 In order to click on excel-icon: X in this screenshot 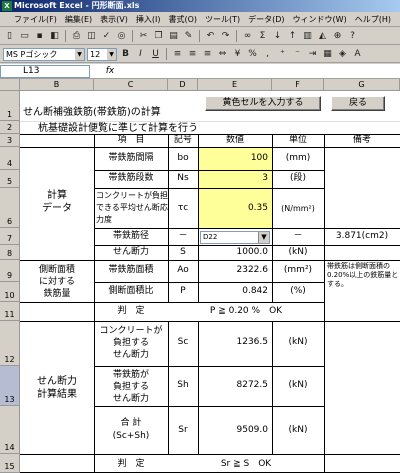, I will do `click(7, 6)`.